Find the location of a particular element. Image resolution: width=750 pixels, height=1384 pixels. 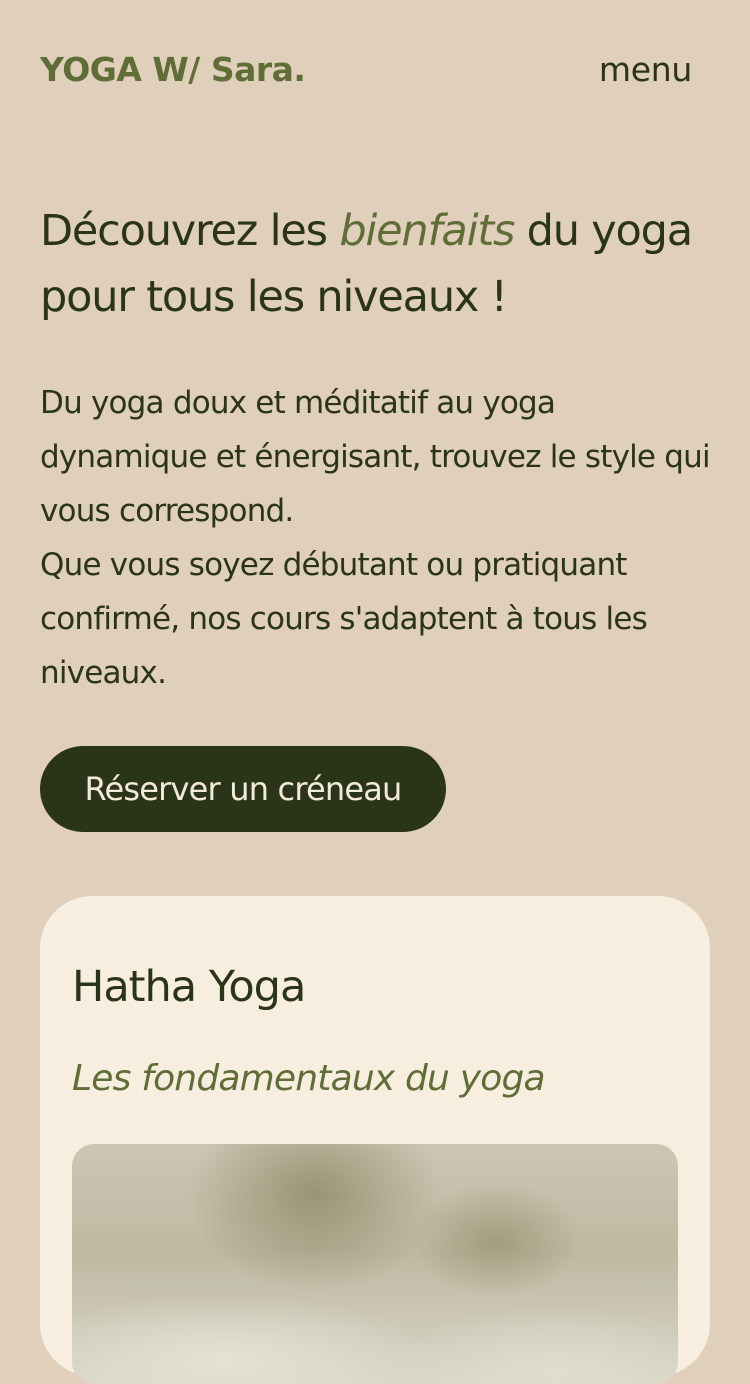

card-subtitle: Les fondamentaux du yoga is located at coordinates (309, 1078).